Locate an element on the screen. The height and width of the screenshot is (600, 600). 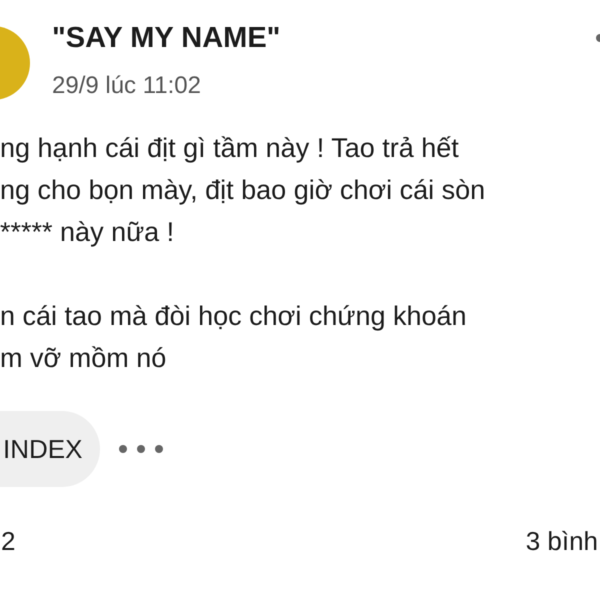
reaction-count: 2 is located at coordinates (8, 541).